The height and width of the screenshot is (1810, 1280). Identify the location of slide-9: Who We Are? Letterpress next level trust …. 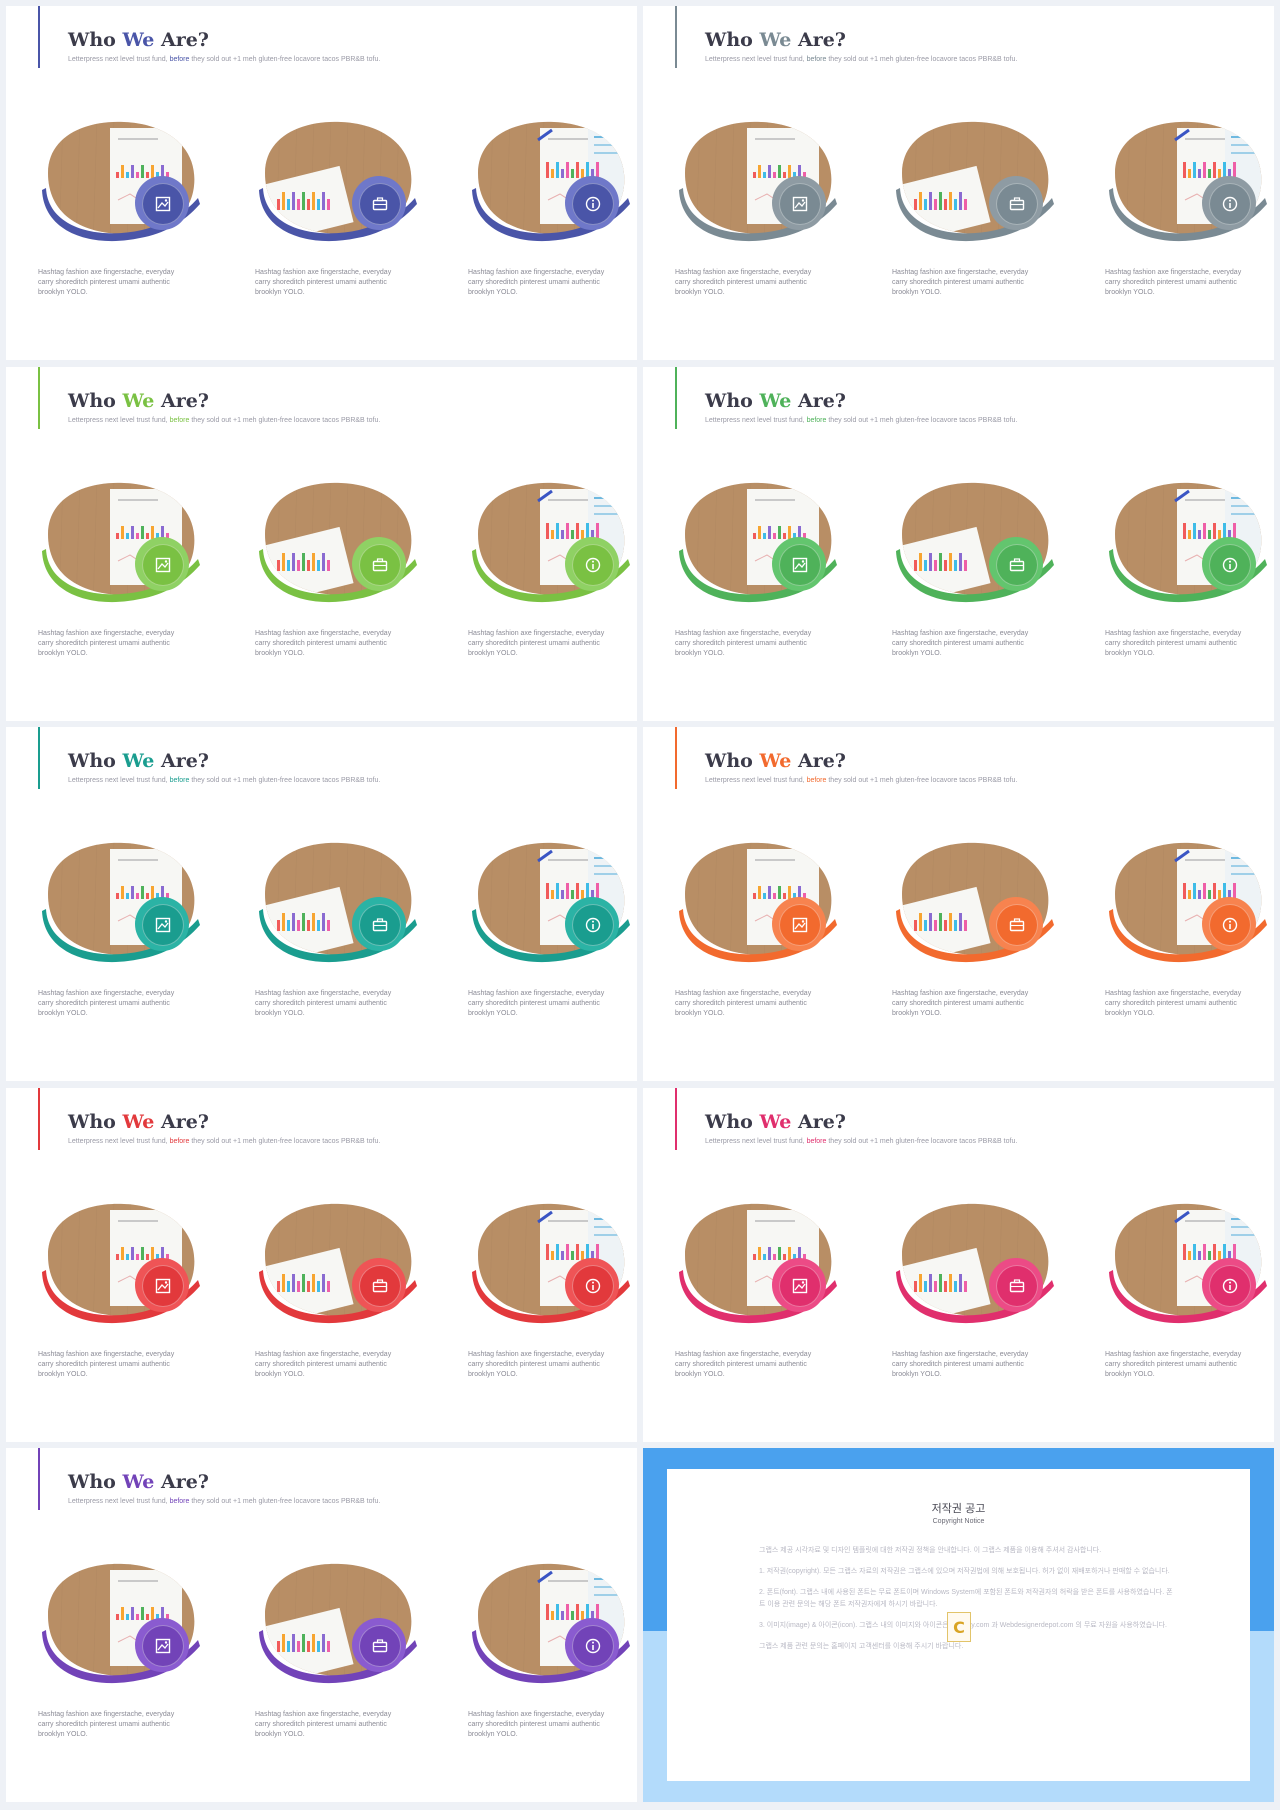
(321, 1625).